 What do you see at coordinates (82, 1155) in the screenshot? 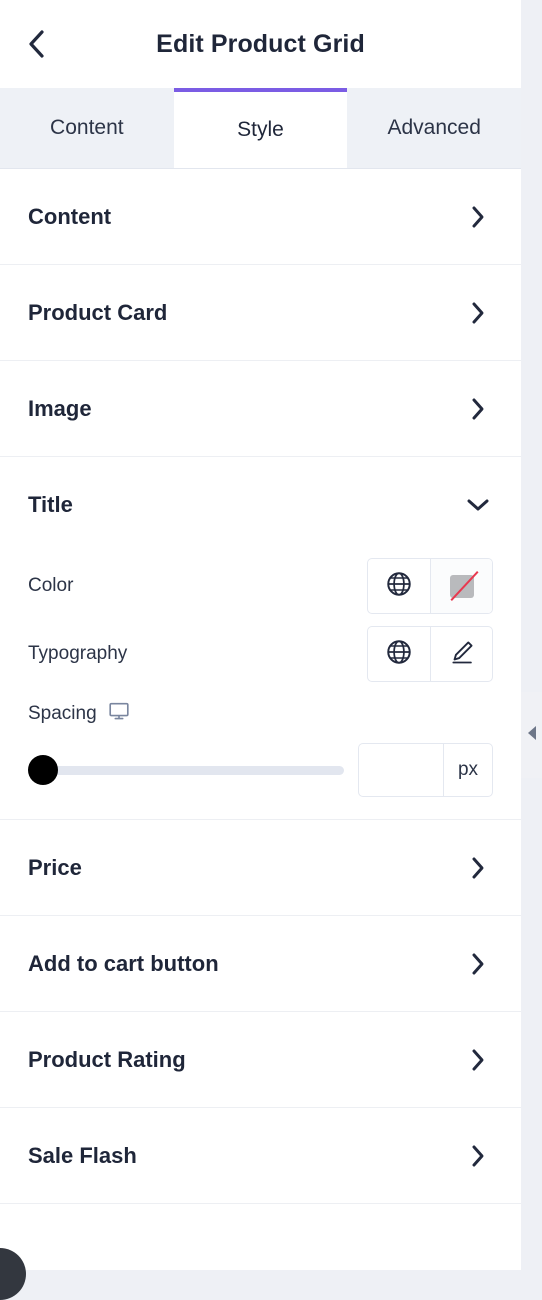
I see `section-title-sale-flash: Sale Flash` at bounding box center [82, 1155].